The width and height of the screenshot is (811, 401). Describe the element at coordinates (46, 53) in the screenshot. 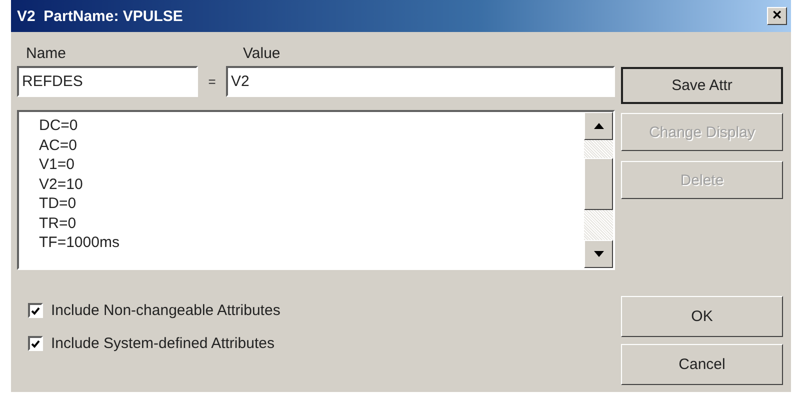

I see `name-label: Name` at that location.